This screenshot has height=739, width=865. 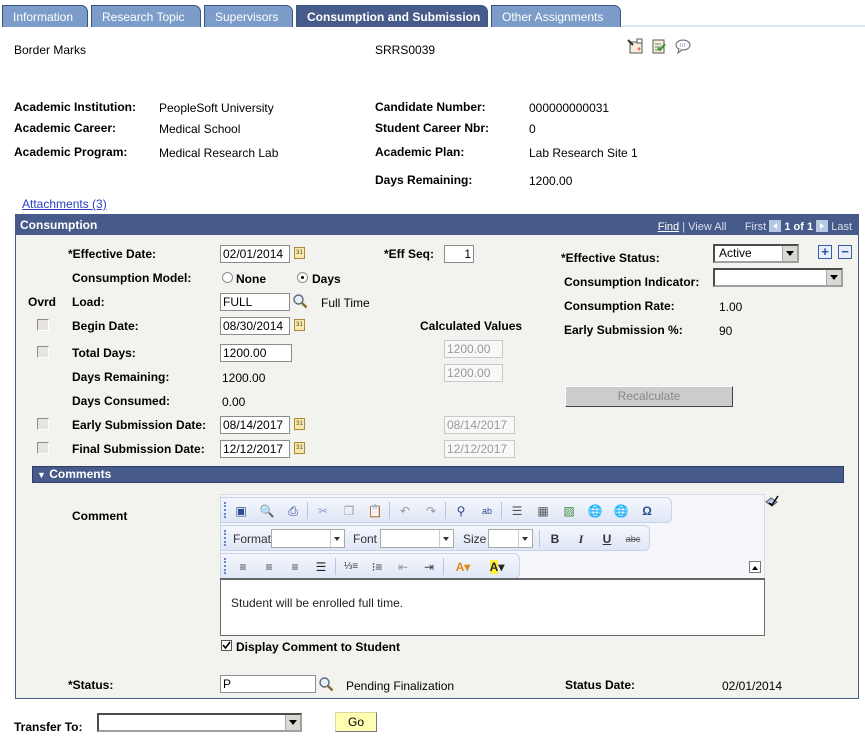 What do you see at coordinates (323, 511) in the screenshot?
I see `cut-icon: ✂` at bounding box center [323, 511].